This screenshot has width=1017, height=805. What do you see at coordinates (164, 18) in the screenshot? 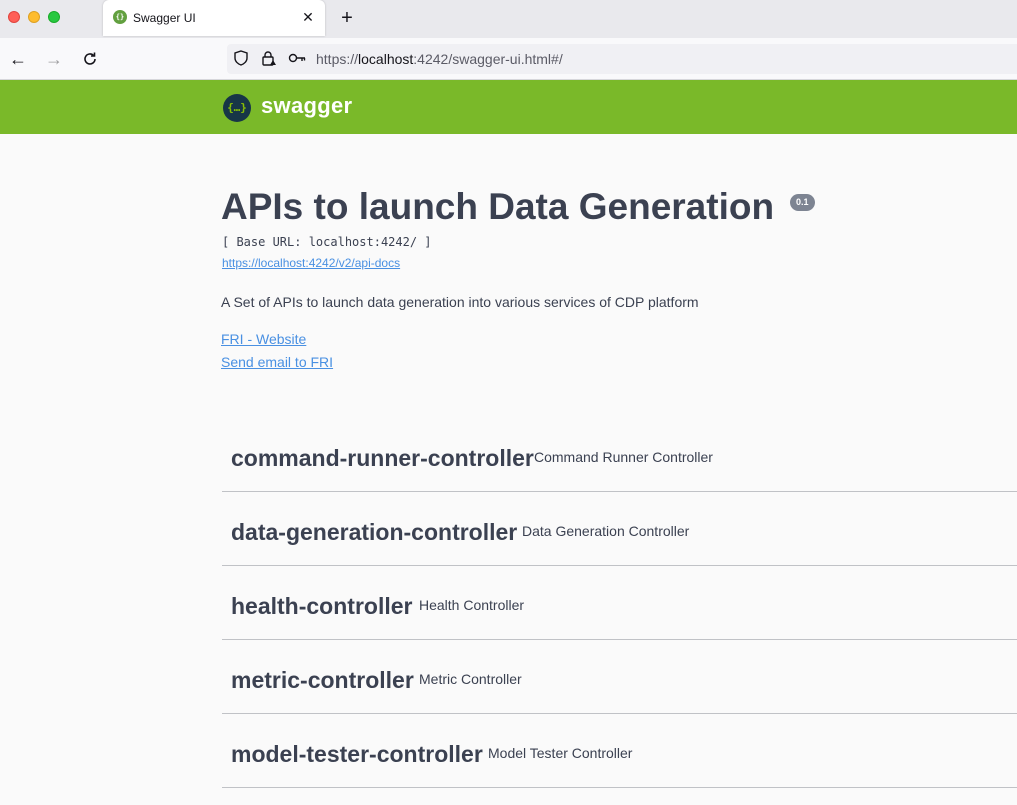
I see `tab-title: Swagger UI` at bounding box center [164, 18].